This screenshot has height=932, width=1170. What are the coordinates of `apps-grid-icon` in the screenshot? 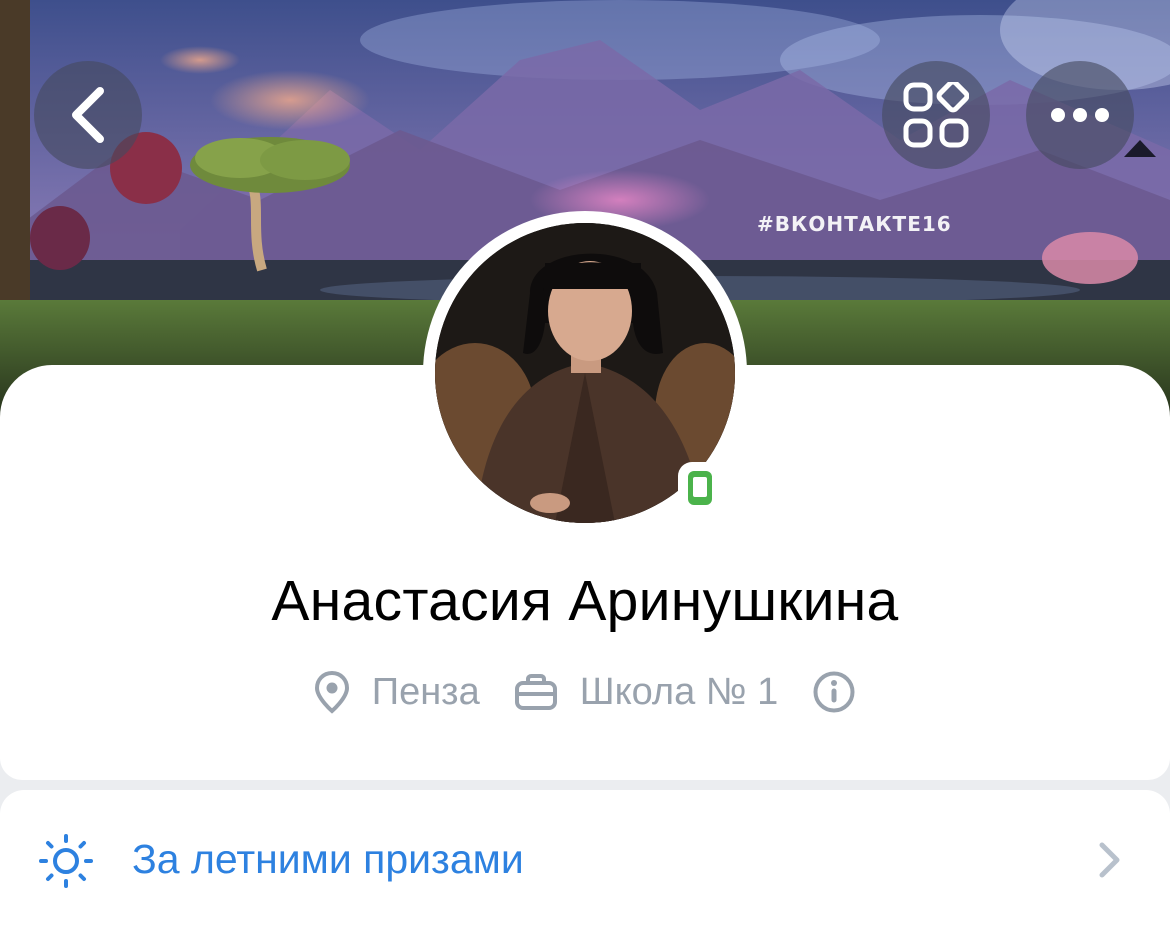 It's located at (936, 115).